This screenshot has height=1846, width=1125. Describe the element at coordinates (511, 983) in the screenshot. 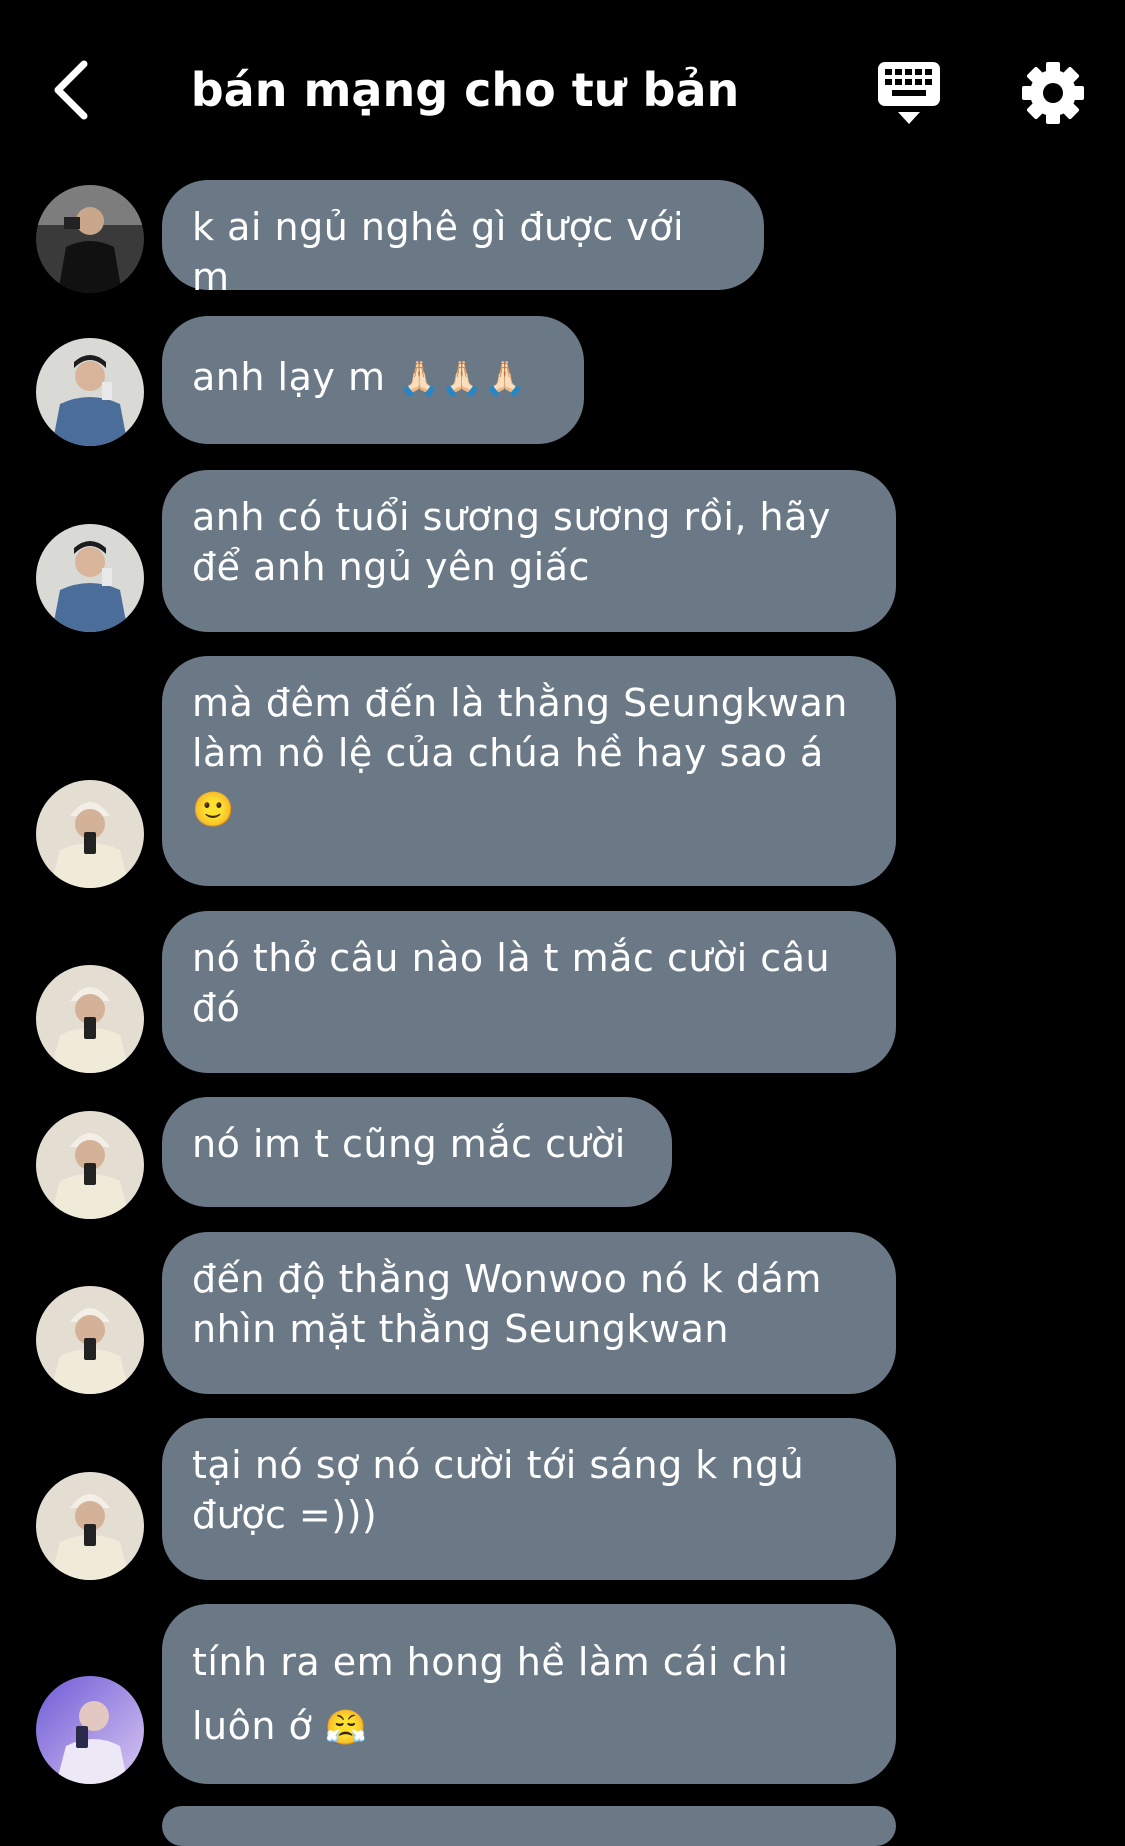

I see `message-text: nó thở câu nào là t mắc cười câu đó` at that location.